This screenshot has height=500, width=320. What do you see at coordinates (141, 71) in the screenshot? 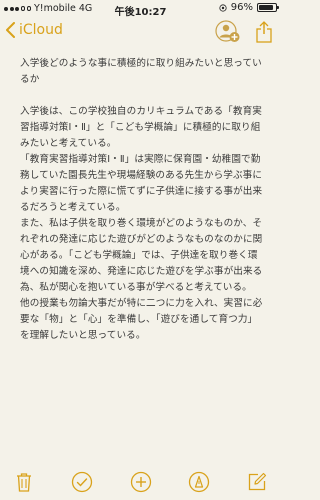
I see `note-paragraph: 入学後どのような事に積極的に取り組みたいと思っているか` at bounding box center [141, 71].